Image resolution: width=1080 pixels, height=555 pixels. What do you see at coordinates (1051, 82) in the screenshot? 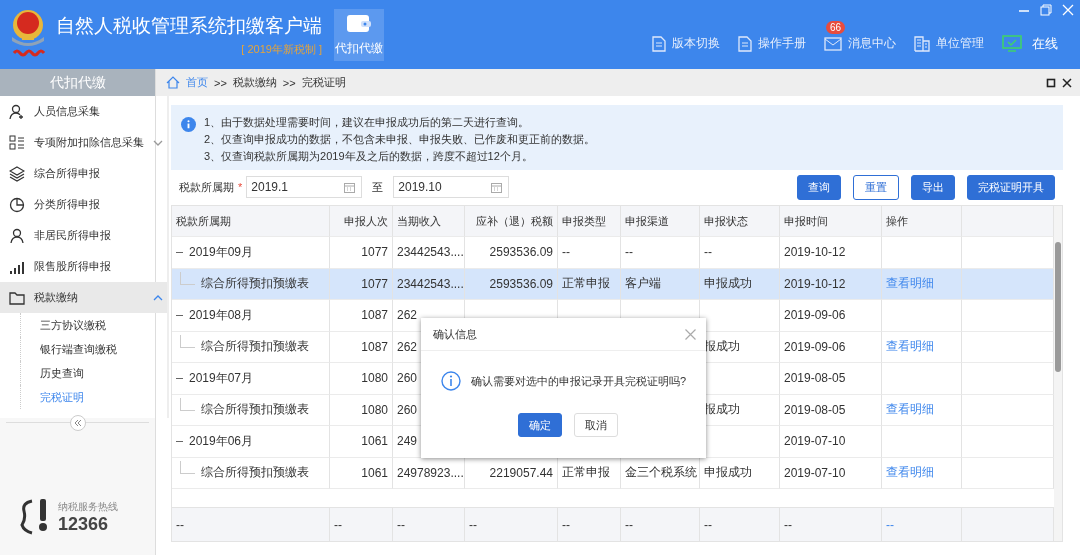
I see `maximize-icon` at bounding box center [1051, 82].